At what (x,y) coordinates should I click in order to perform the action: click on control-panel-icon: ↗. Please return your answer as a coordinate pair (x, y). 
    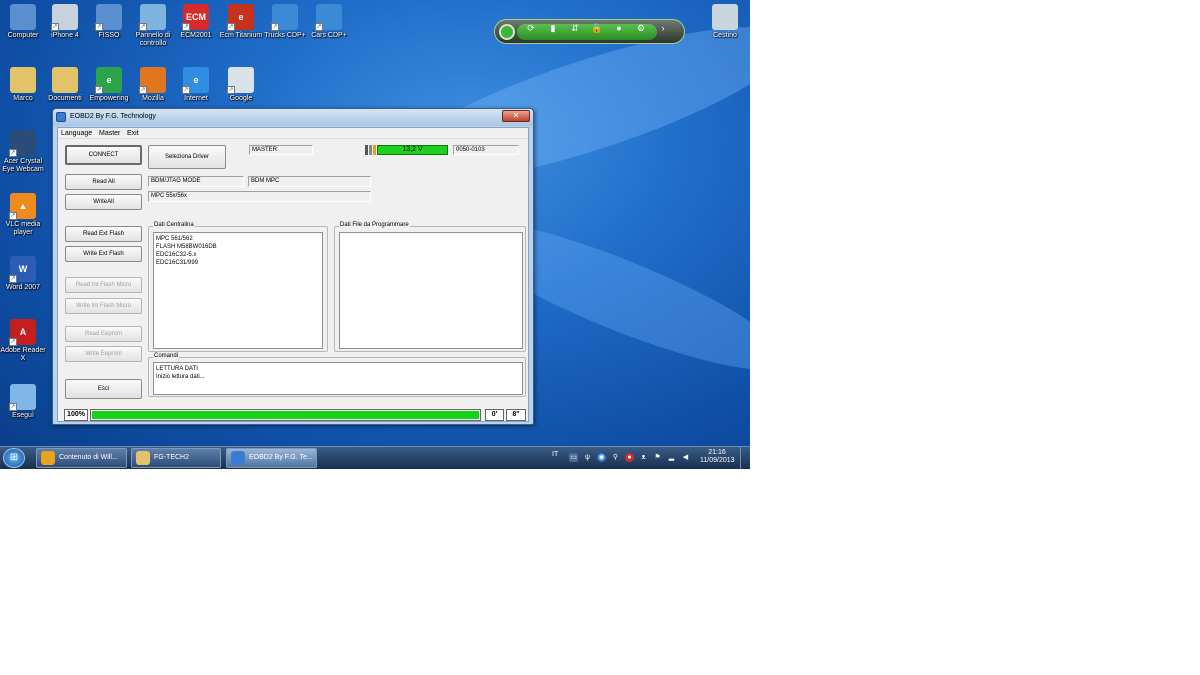
    Looking at the image, I should click on (152, 17).